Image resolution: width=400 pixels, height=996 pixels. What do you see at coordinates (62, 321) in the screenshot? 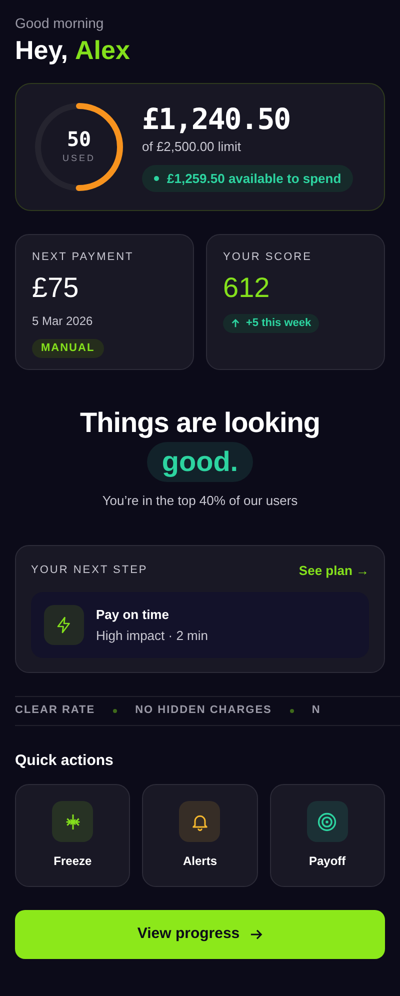
I see `payment-date: 5 Mar 2026` at bounding box center [62, 321].